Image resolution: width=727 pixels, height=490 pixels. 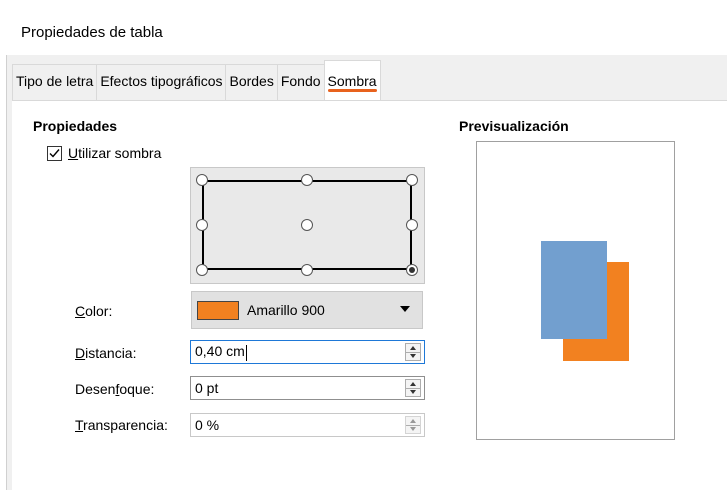 What do you see at coordinates (307, 225) in the screenshot?
I see `position-center-radio` at bounding box center [307, 225].